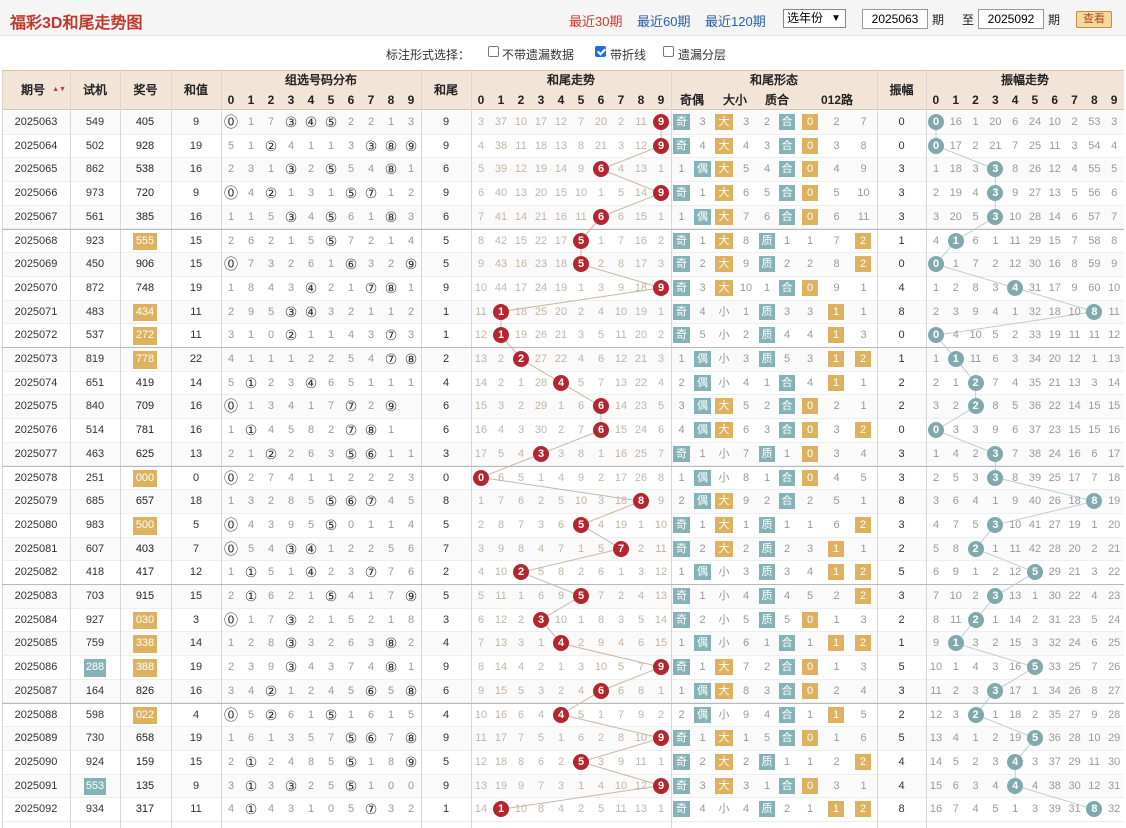 This screenshot has height=828, width=1126. What do you see at coordinates (331, 501) in the screenshot?
I see `dist-cell: ⑤` at bounding box center [331, 501].